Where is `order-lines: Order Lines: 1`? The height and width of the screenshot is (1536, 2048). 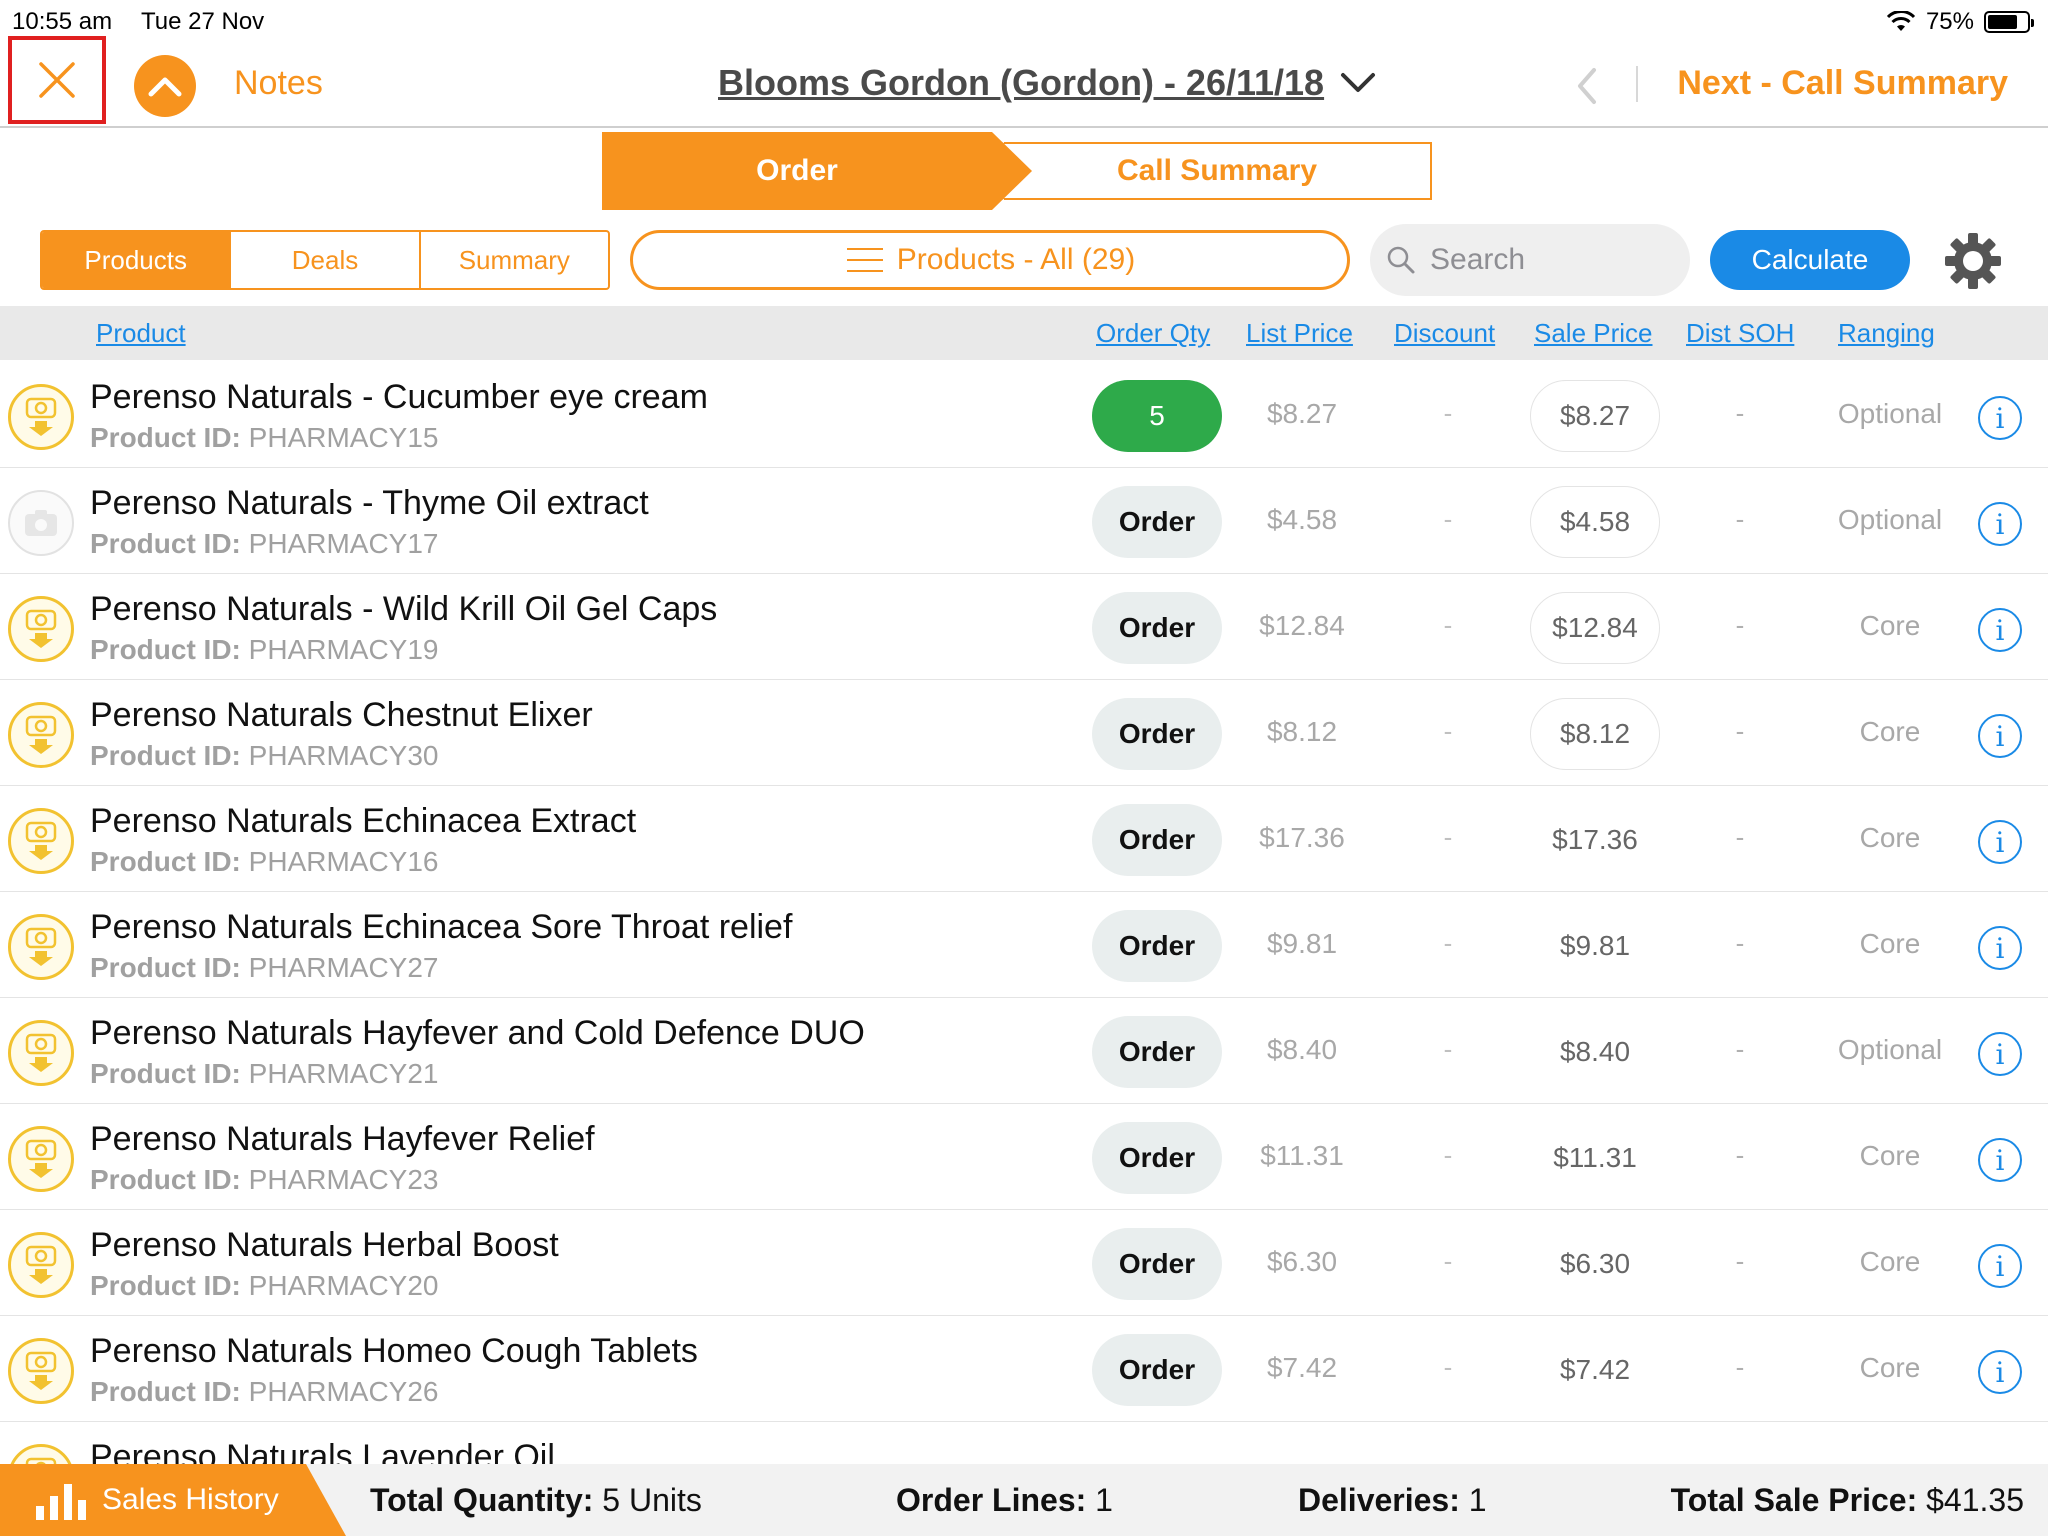
order-lines: Order Lines: 1 is located at coordinates (1004, 1500).